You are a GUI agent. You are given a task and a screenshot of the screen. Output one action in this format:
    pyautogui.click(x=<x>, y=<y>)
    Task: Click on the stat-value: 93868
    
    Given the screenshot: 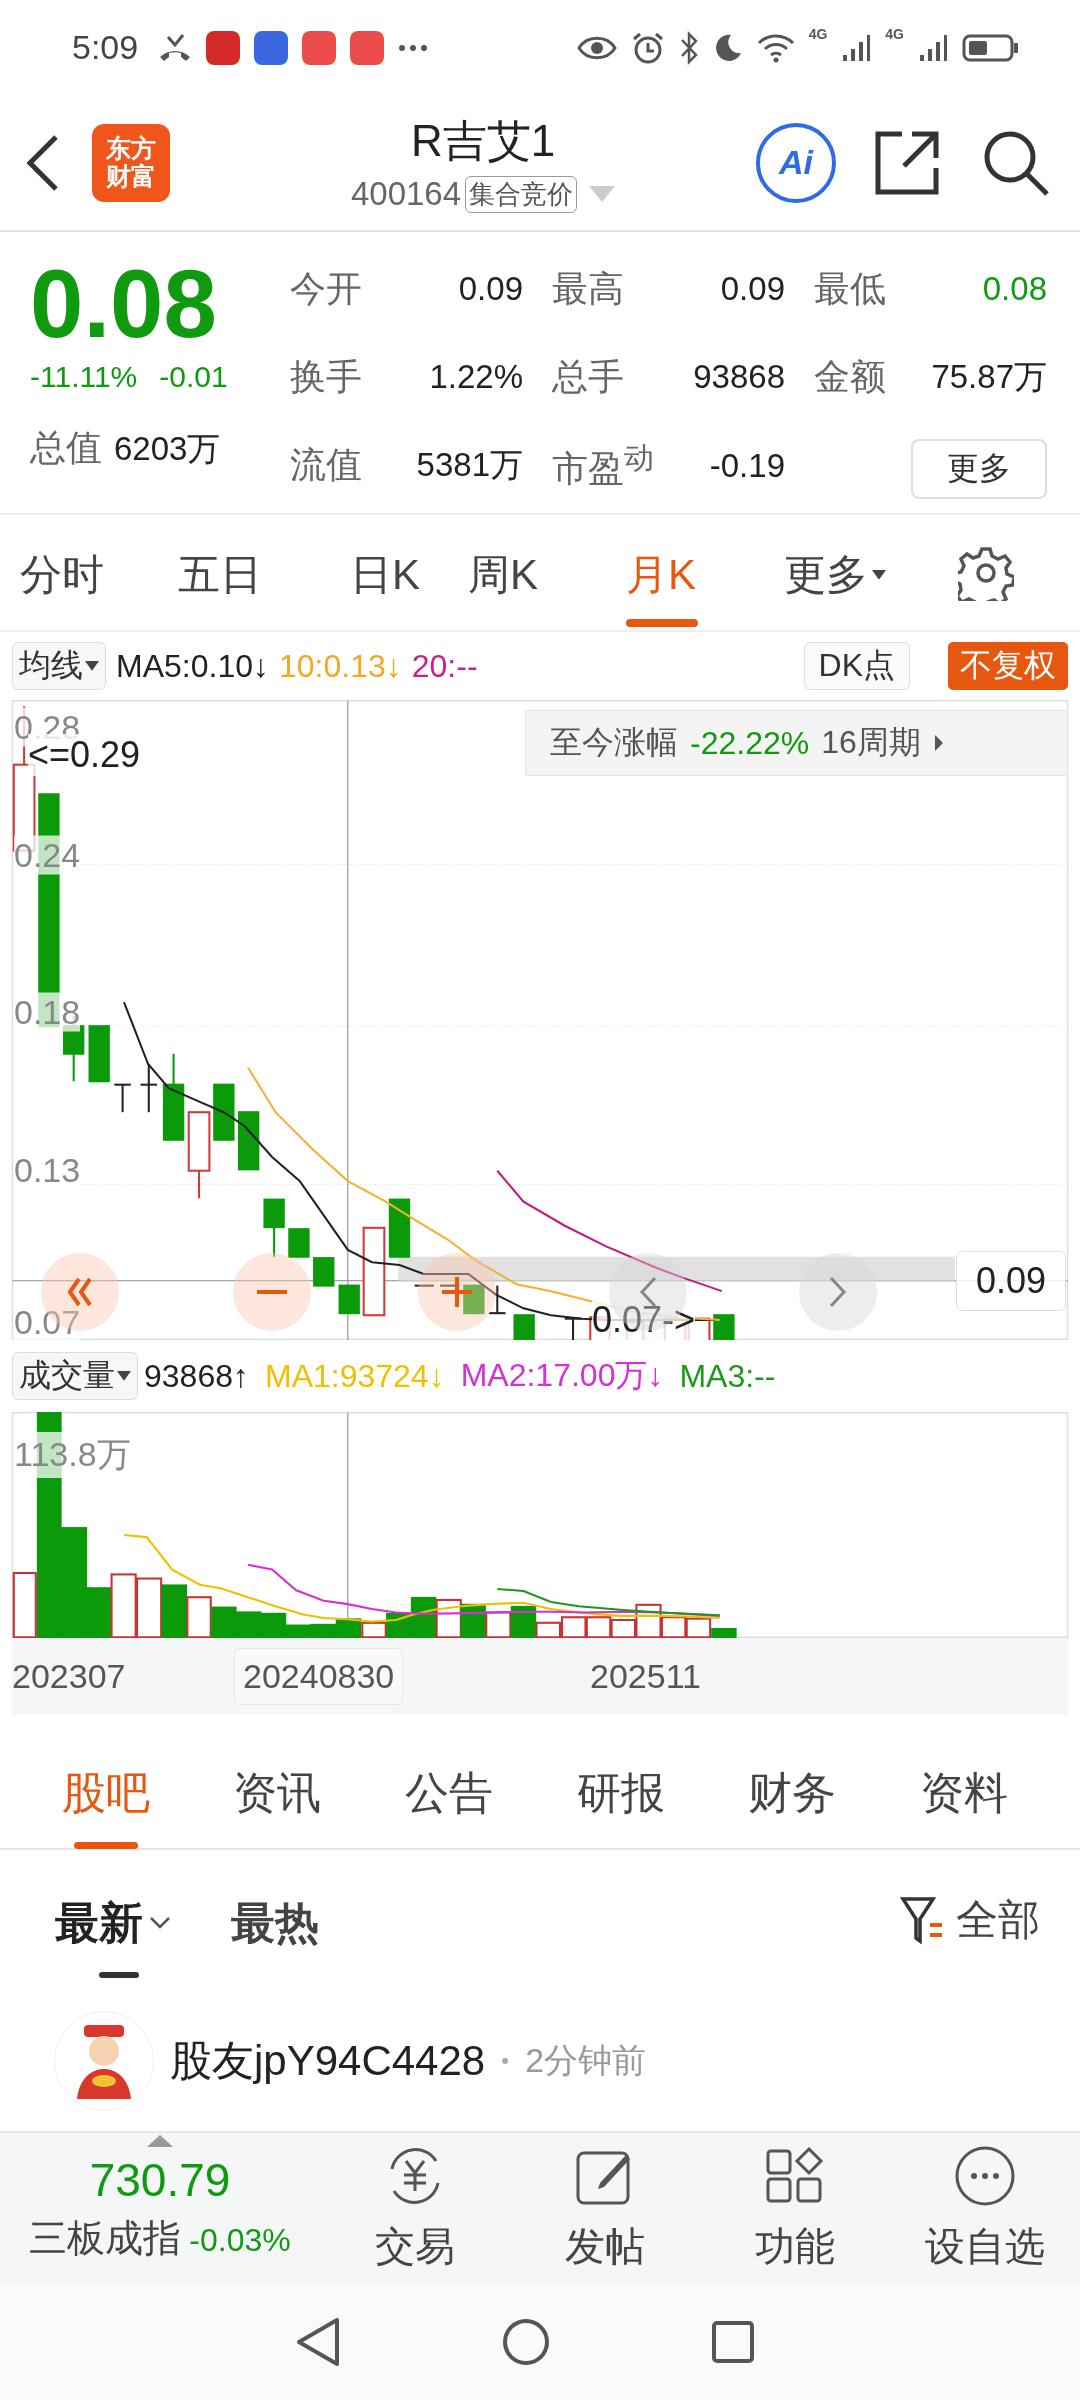 What is the action you would take?
    pyautogui.click(x=739, y=377)
    